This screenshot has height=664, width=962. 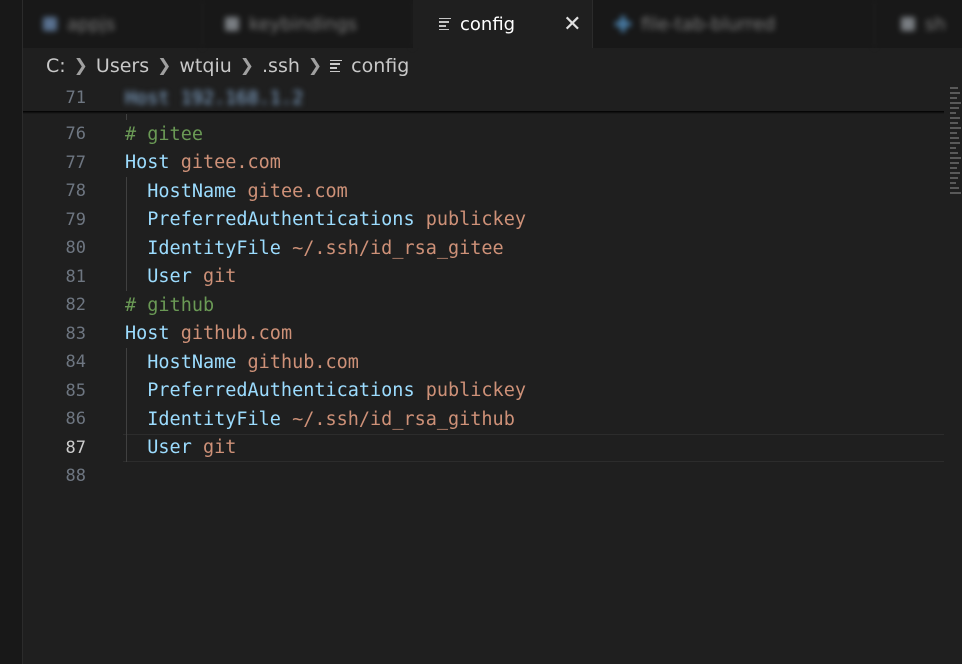 What do you see at coordinates (483, 163) in the screenshot?
I see `code-line: 77 Host gitee.com` at bounding box center [483, 163].